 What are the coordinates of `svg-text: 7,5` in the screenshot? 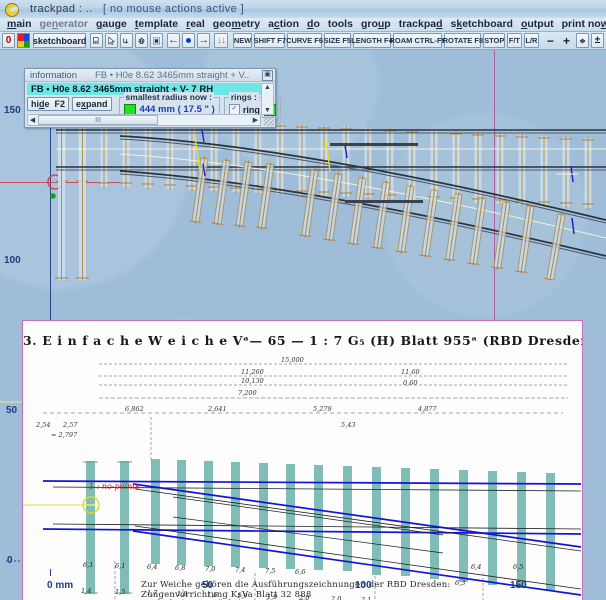 It's located at (270, 571).